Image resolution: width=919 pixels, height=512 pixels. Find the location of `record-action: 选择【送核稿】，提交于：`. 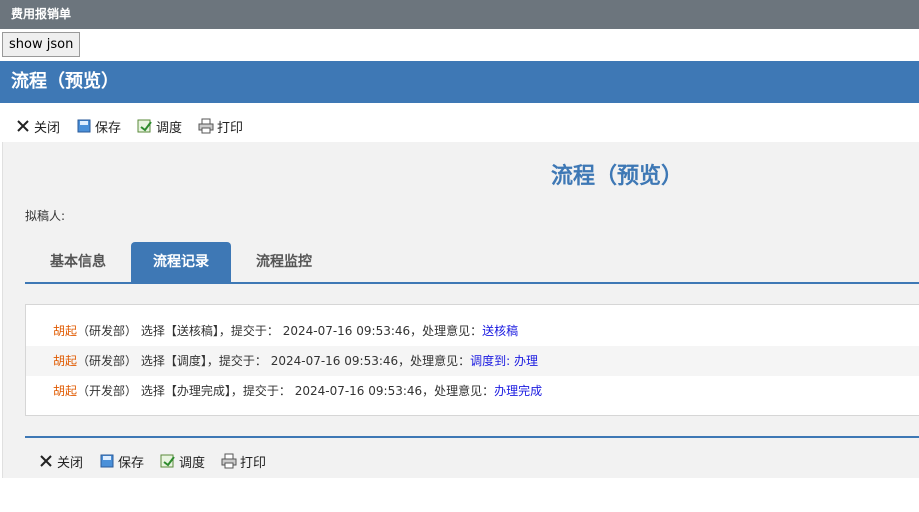

record-action: 选择【送核稿】，提交于： is located at coordinates (209, 331).